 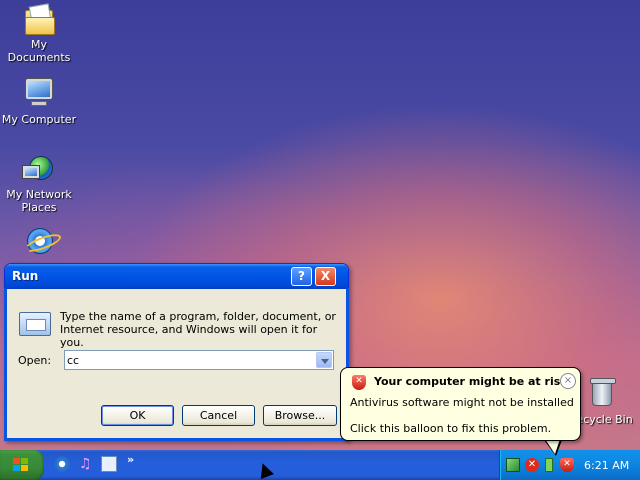 I want to click on help-button: ?, so click(x=301, y=276).